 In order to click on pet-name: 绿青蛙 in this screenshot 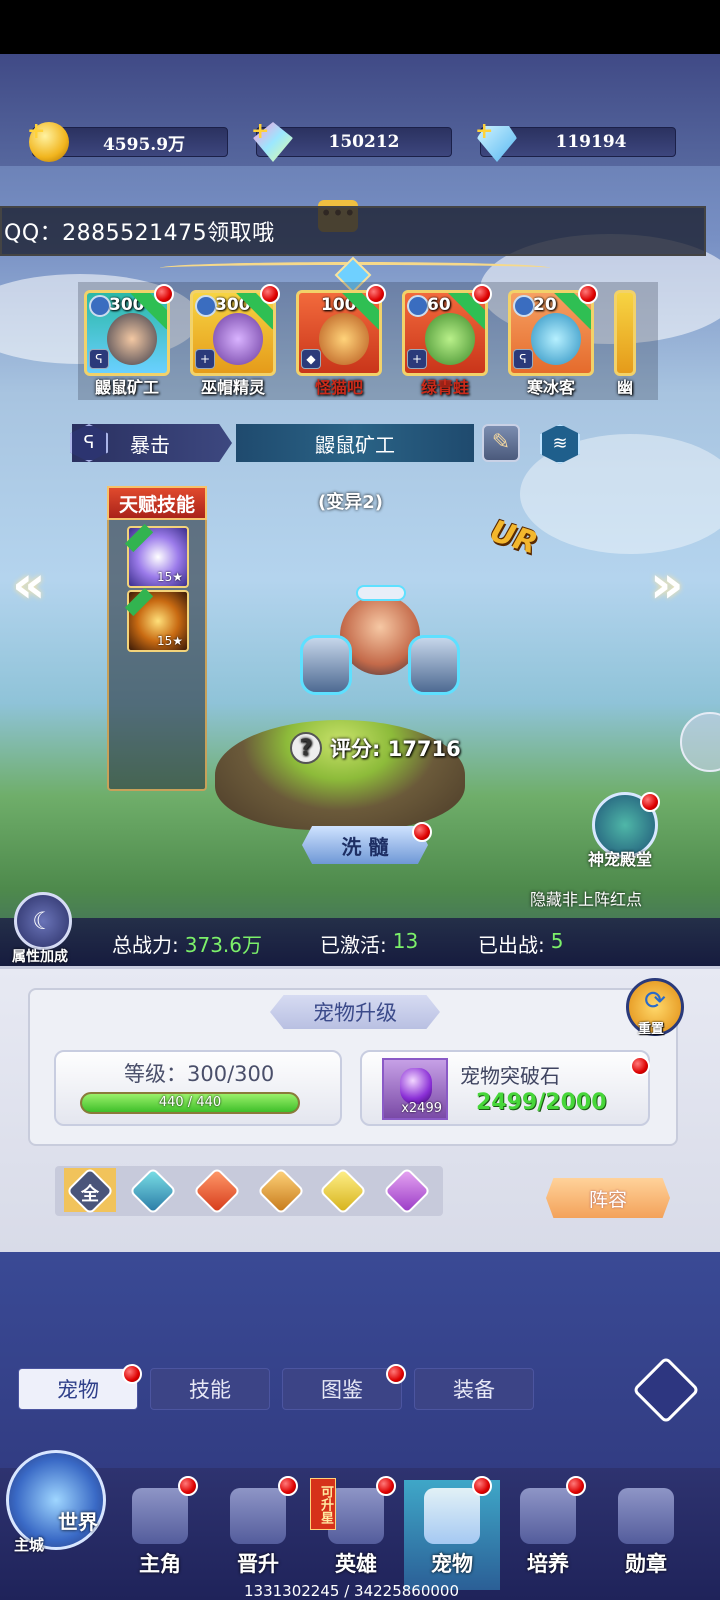, I will do `click(444, 387)`.